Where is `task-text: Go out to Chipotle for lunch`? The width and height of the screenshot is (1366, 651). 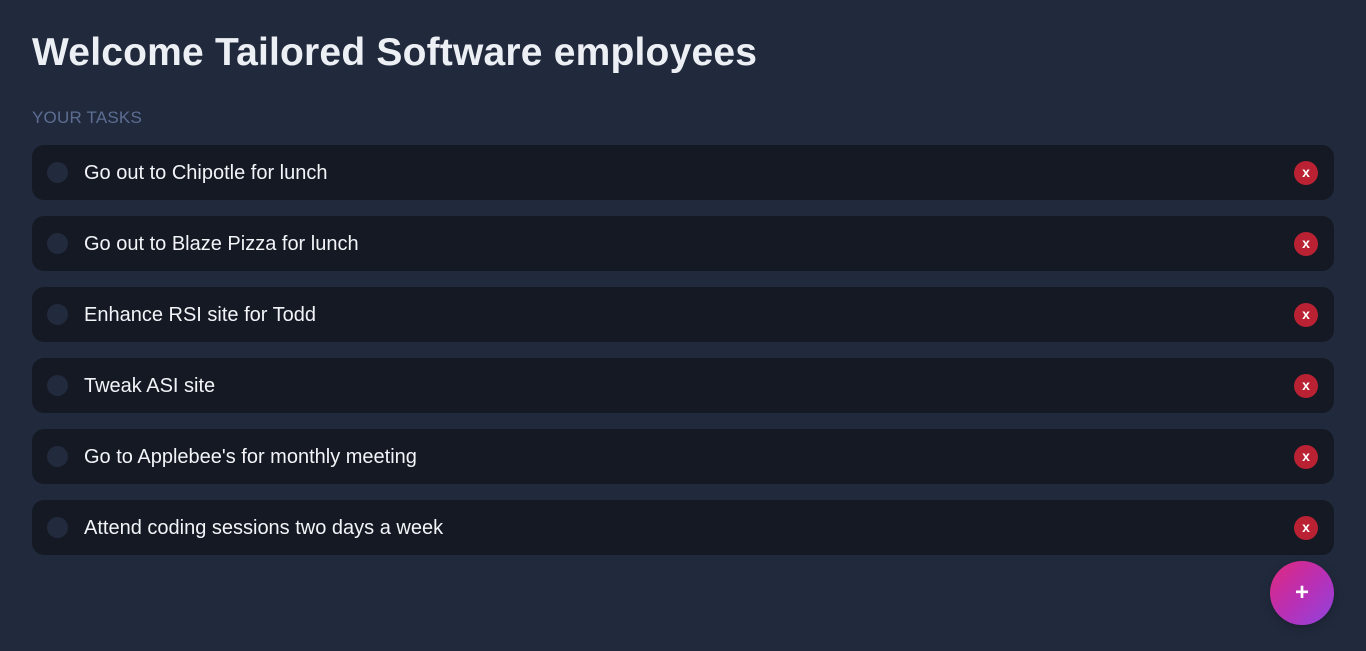
task-text: Go out to Chipotle for lunch is located at coordinates (206, 172).